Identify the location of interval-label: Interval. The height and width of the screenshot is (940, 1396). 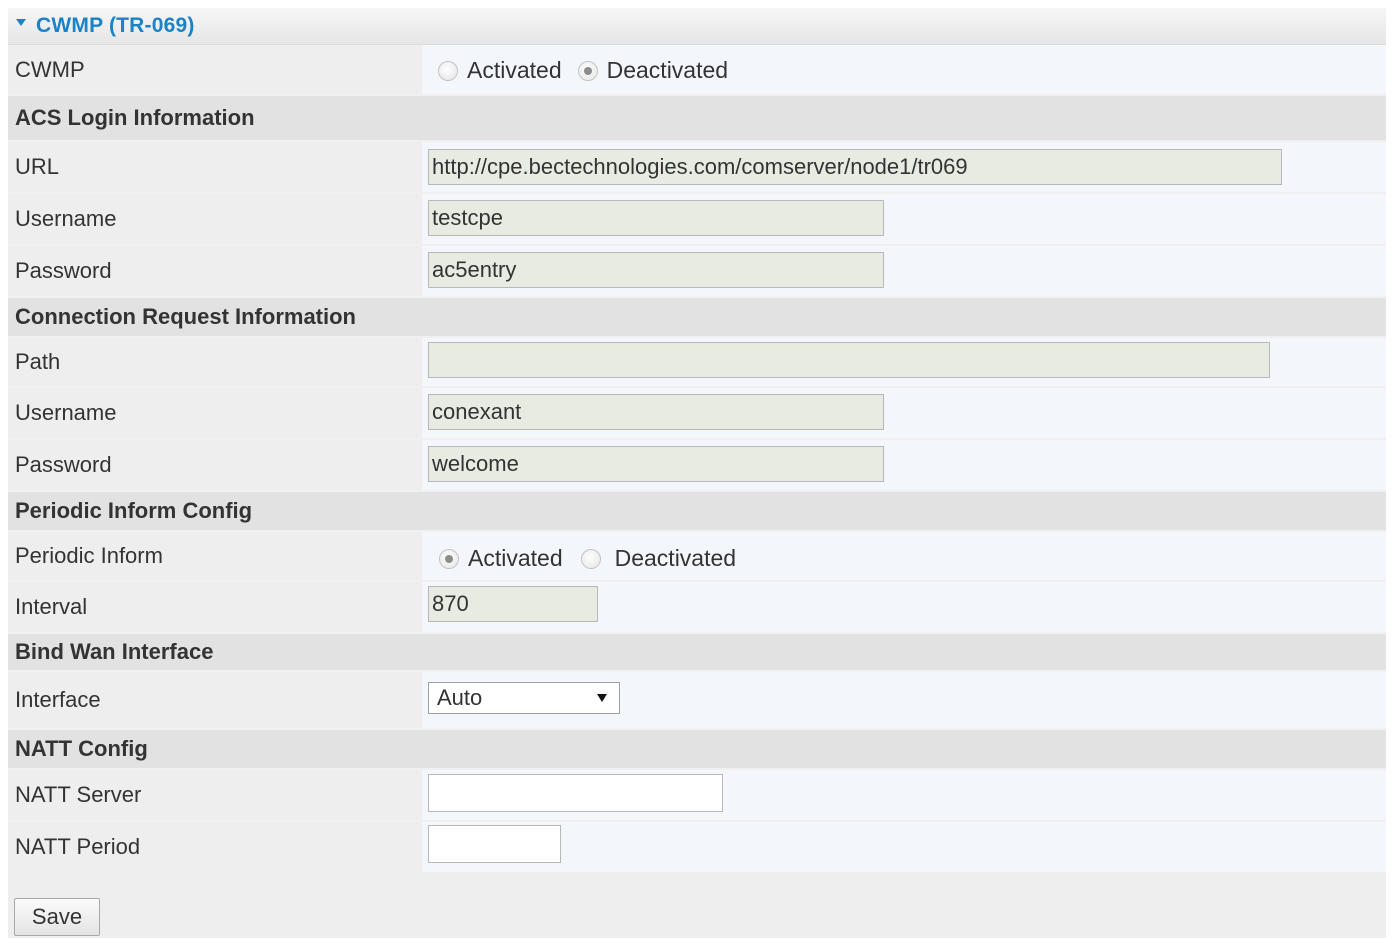
(215, 607).